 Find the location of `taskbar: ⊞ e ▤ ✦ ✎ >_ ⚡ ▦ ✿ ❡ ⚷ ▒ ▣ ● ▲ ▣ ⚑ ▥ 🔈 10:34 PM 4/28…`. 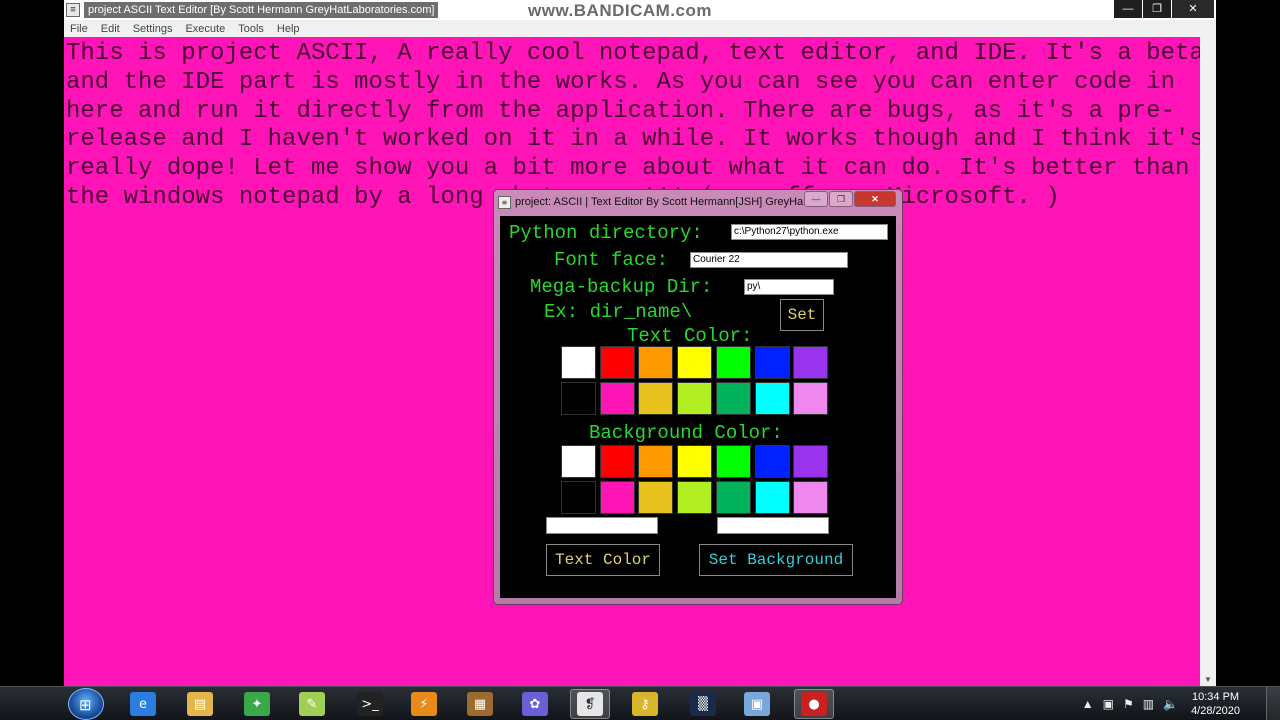

taskbar: ⊞ e ▤ ✦ ✎ >_ ⚡ ▦ ✿ ❡ ⚷ ▒ ▣ ● ▲ ▣ ⚑ ▥ 🔈 10:34 PM 4/28… is located at coordinates (640, 703).